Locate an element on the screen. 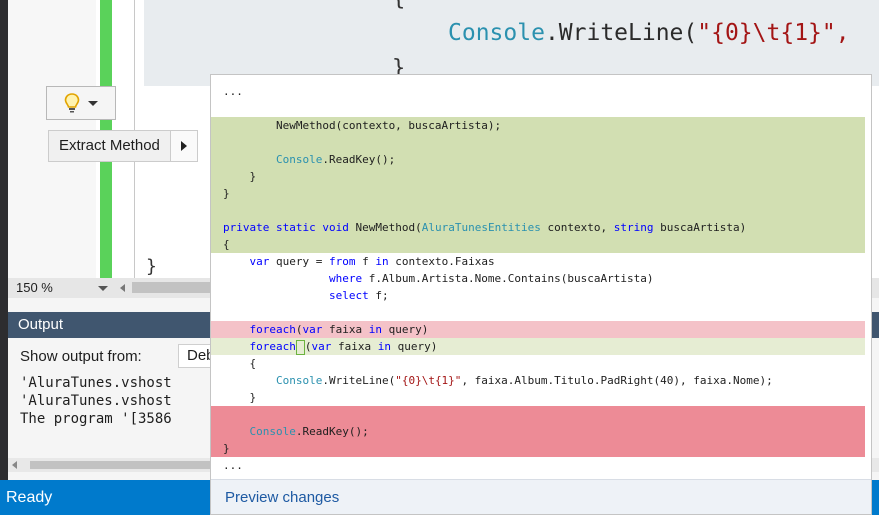  output-line: The program '[3586 is located at coordinates (96, 419).